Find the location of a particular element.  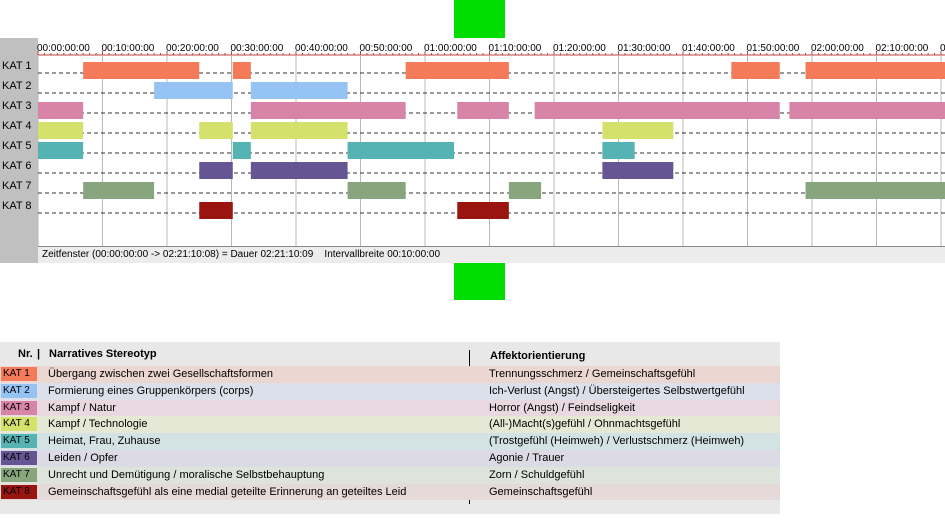

legend-story: Leiden / Opfer is located at coordinates (83, 457).